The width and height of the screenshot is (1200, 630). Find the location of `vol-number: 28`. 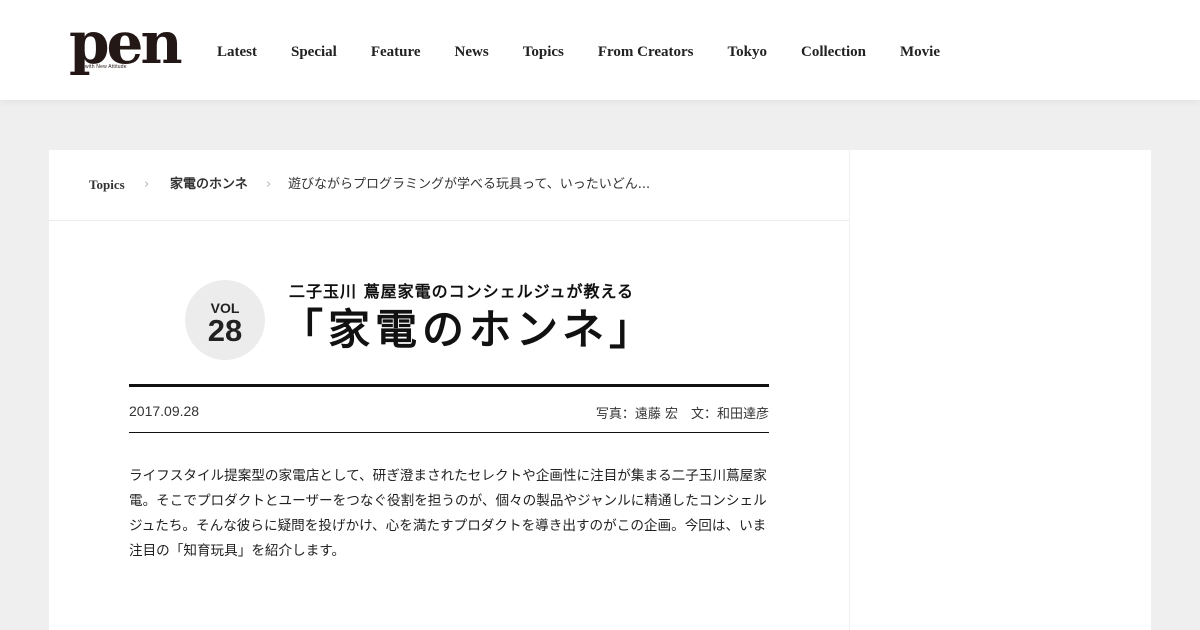

vol-number: 28 is located at coordinates (225, 330).